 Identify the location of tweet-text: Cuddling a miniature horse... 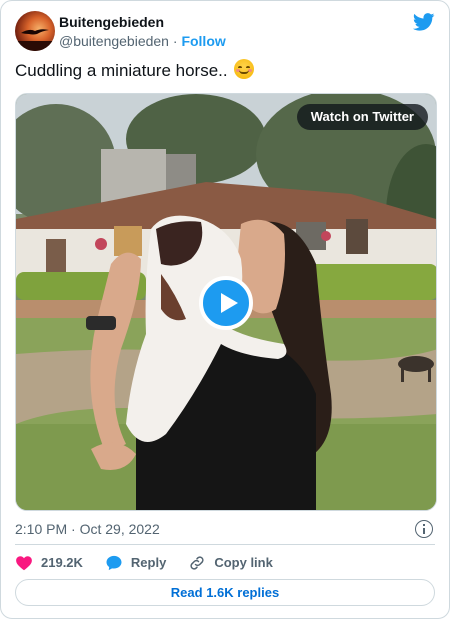
(135, 71).